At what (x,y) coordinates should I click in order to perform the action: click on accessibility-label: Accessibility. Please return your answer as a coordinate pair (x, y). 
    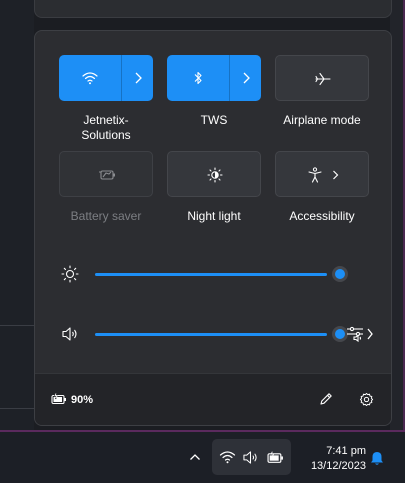
    Looking at the image, I should click on (322, 216).